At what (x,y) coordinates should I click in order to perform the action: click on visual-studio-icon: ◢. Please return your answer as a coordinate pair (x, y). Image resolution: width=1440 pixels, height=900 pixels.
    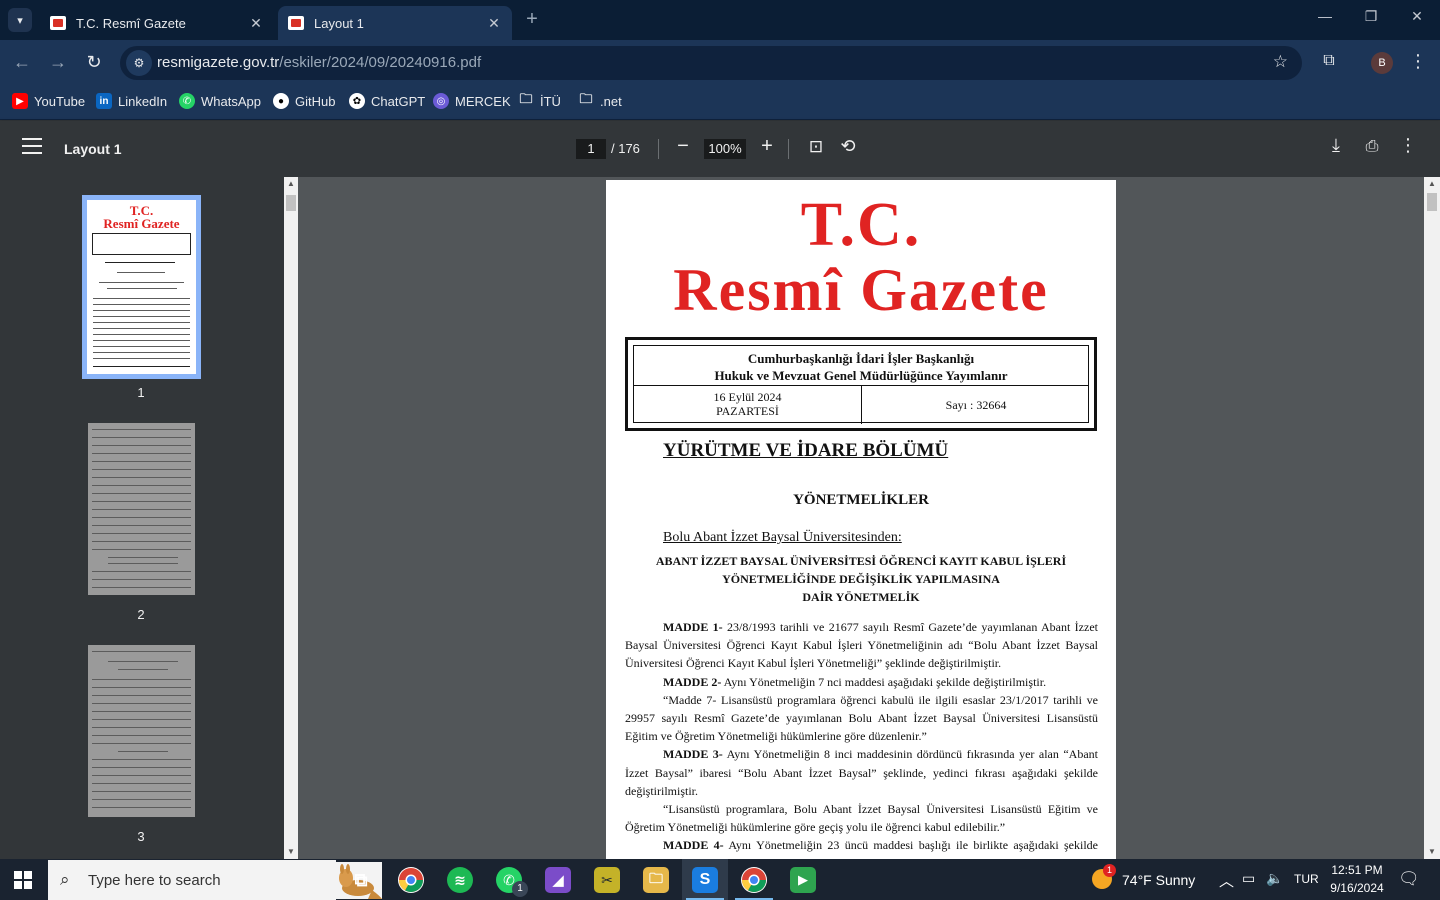
    Looking at the image, I should click on (558, 880).